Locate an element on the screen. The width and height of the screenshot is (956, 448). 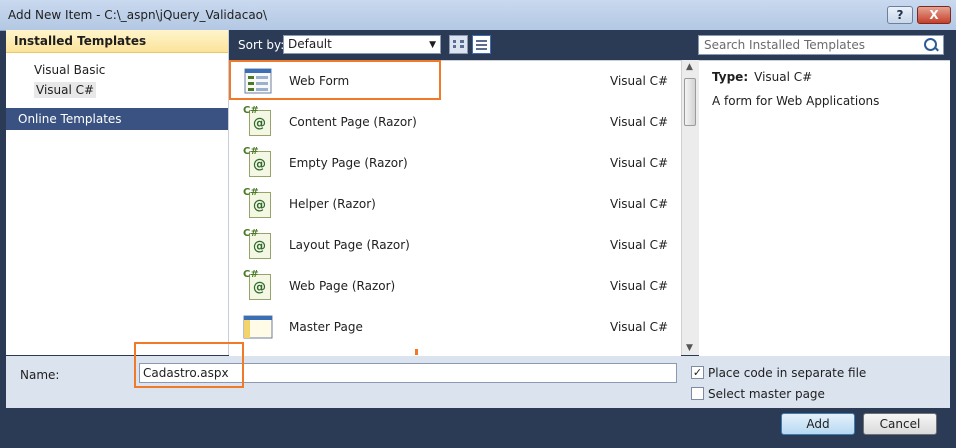
template-row-empty-page: C# @ Empty Page (Razor) Visual C# is located at coordinates (455, 163).